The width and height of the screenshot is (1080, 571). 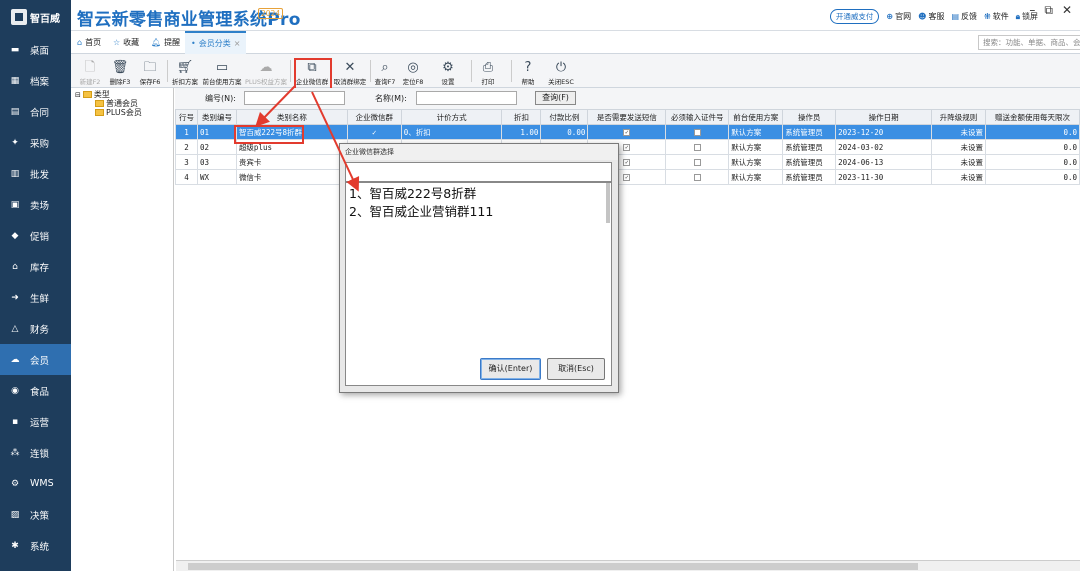 What do you see at coordinates (35, 359) in the screenshot?
I see `sidebar-item-10: ☁ 会员` at bounding box center [35, 359].